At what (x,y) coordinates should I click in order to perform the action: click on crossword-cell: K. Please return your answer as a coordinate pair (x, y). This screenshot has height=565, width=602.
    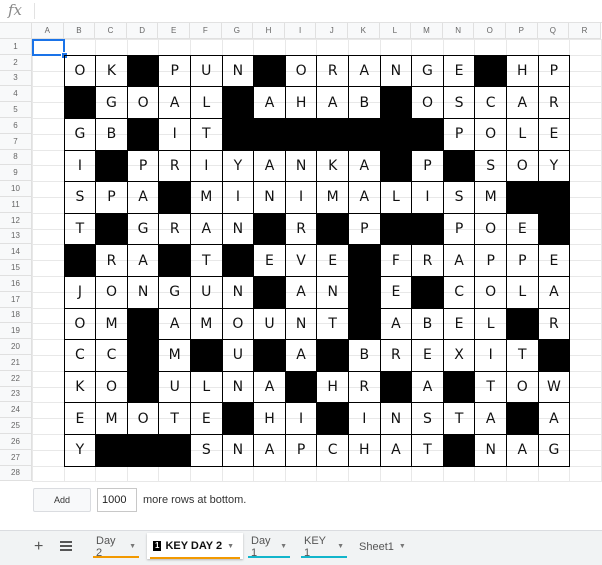
    Looking at the image, I should click on (111, 71).